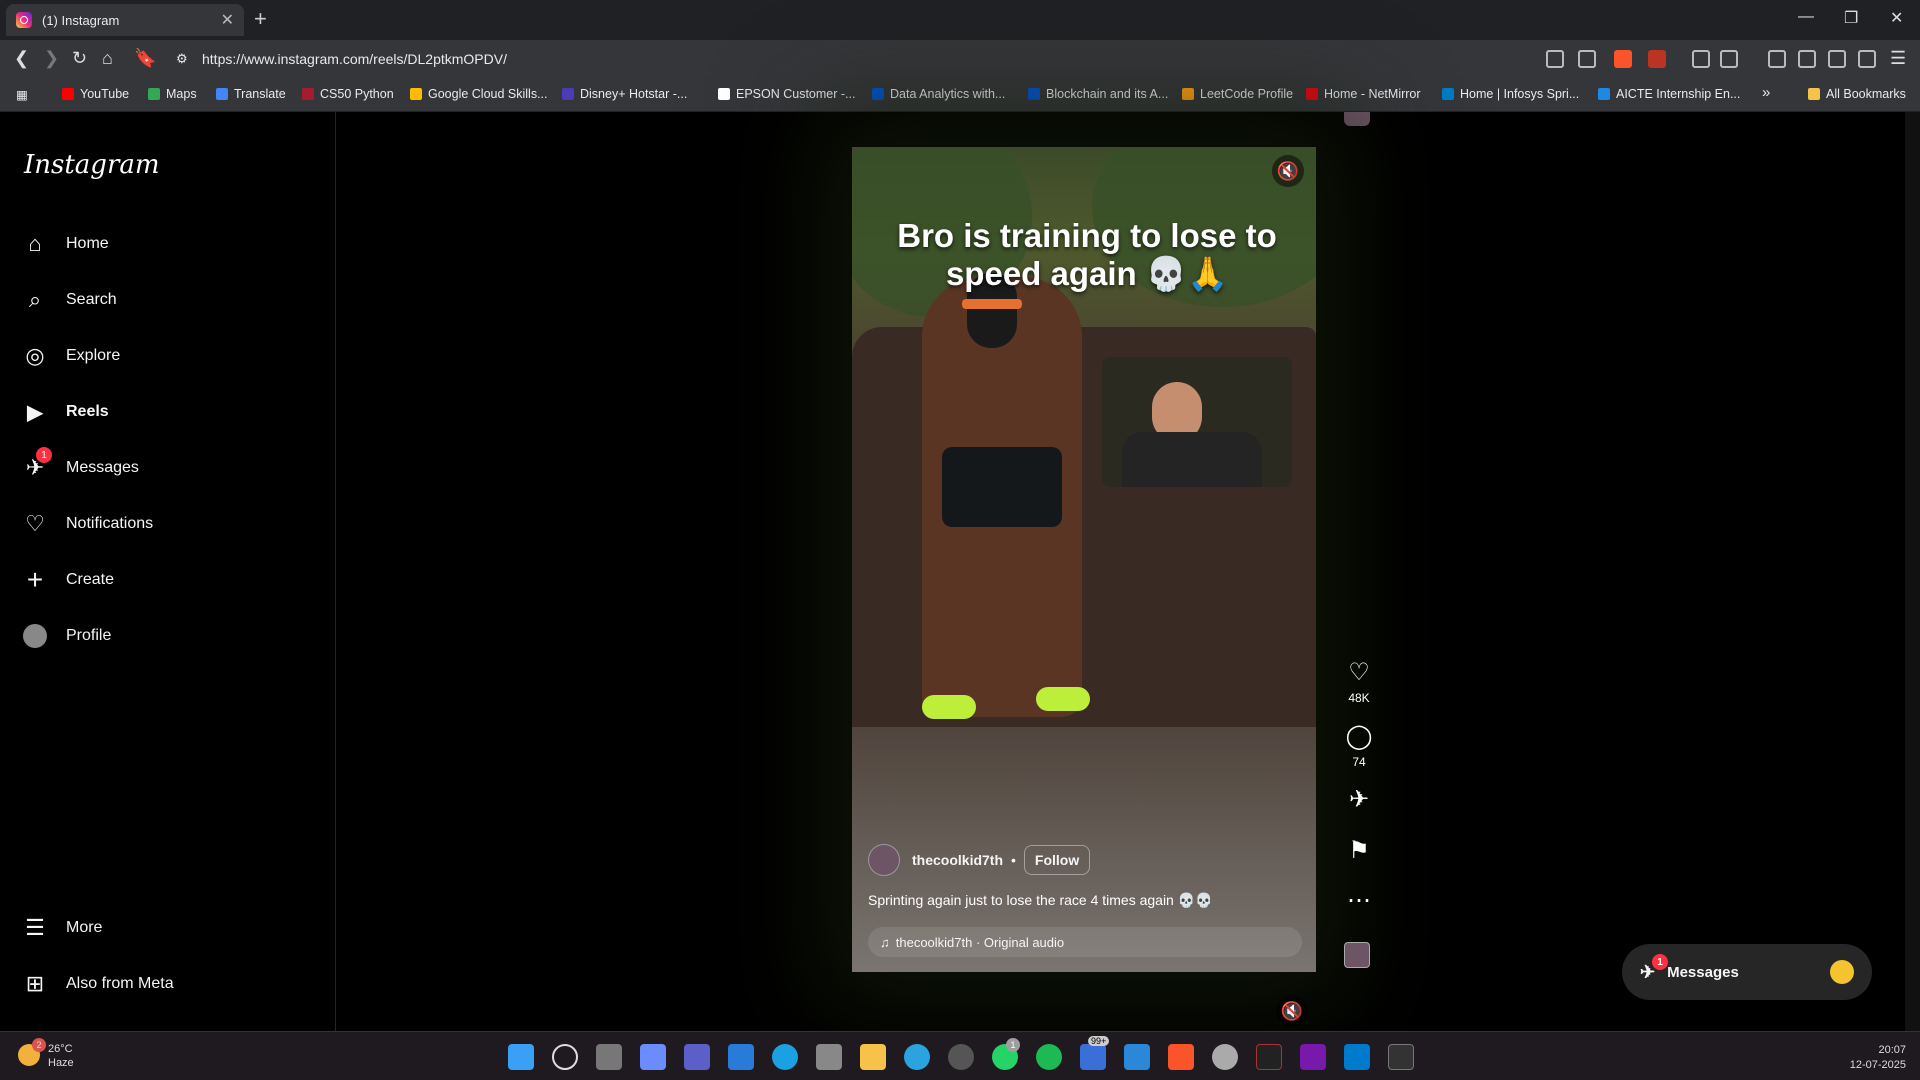 This screenshot has width=1920, height=1080. Describe the element at coordinates (66, 636) in the screenshot. I see `nav-profile: Profile` at that location.